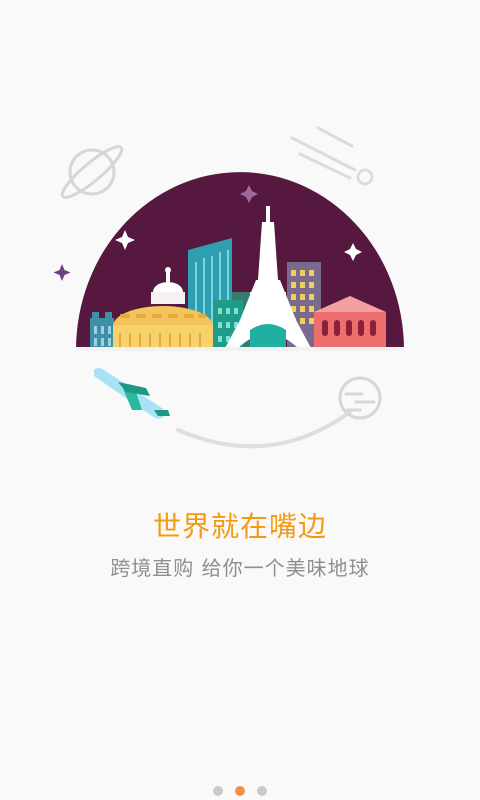  Describe the element at coordinates (132, 393) in the screenshot. I see `airplane-icon` at that location.